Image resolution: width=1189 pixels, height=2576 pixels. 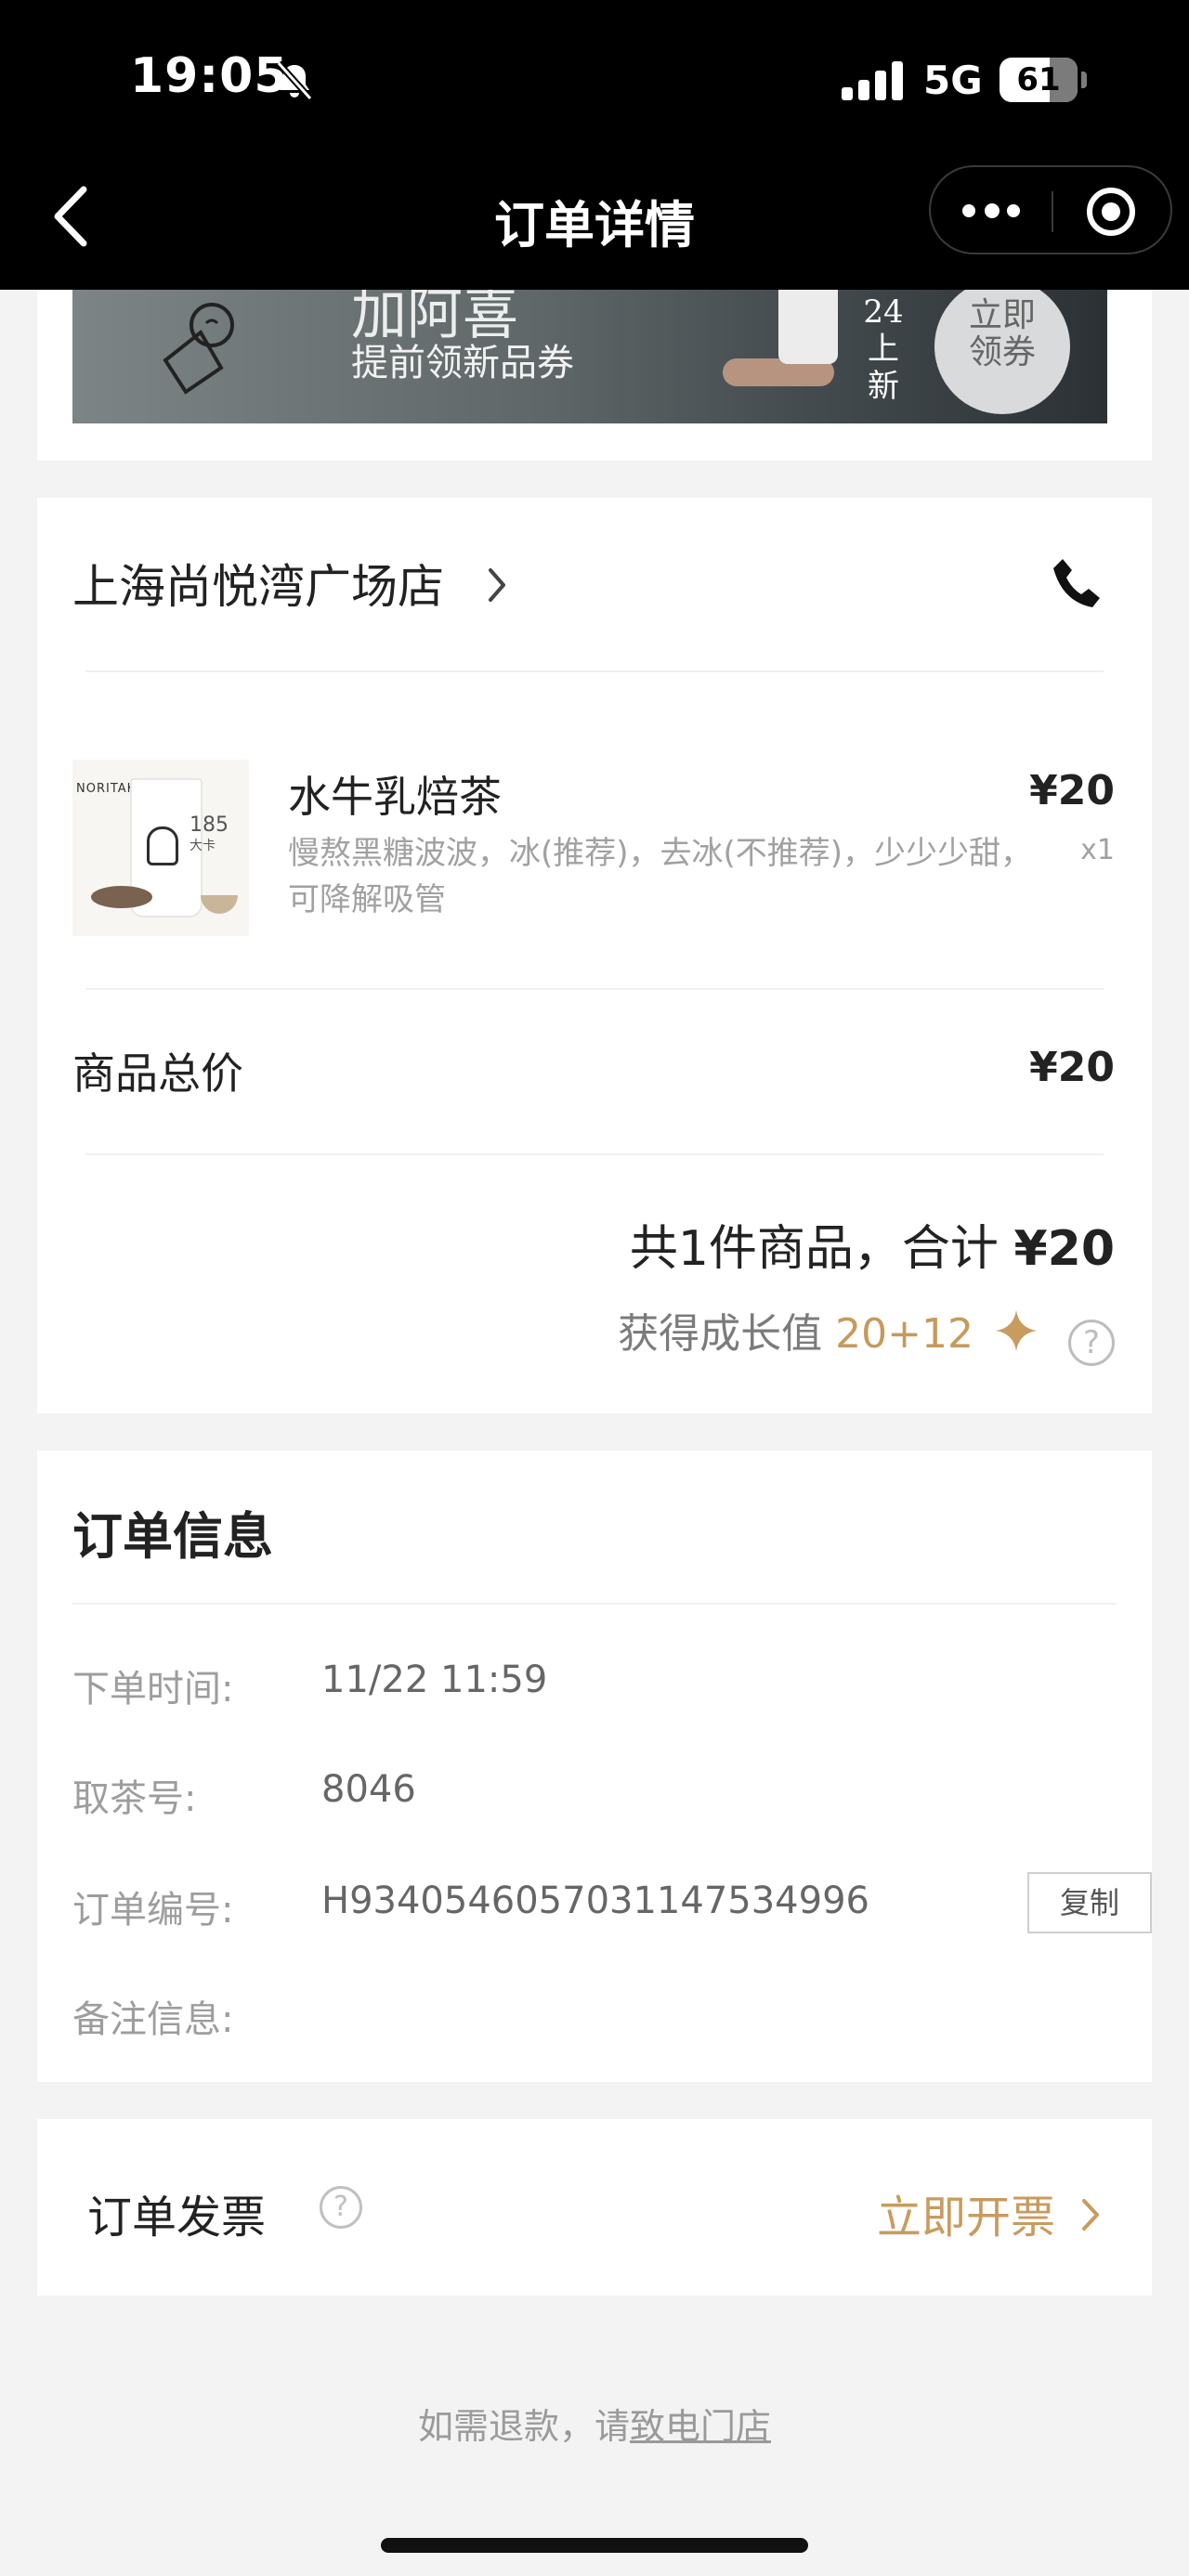 I want to click on issue-invoice-link: 立即开票, so click(x=966, y=2212).